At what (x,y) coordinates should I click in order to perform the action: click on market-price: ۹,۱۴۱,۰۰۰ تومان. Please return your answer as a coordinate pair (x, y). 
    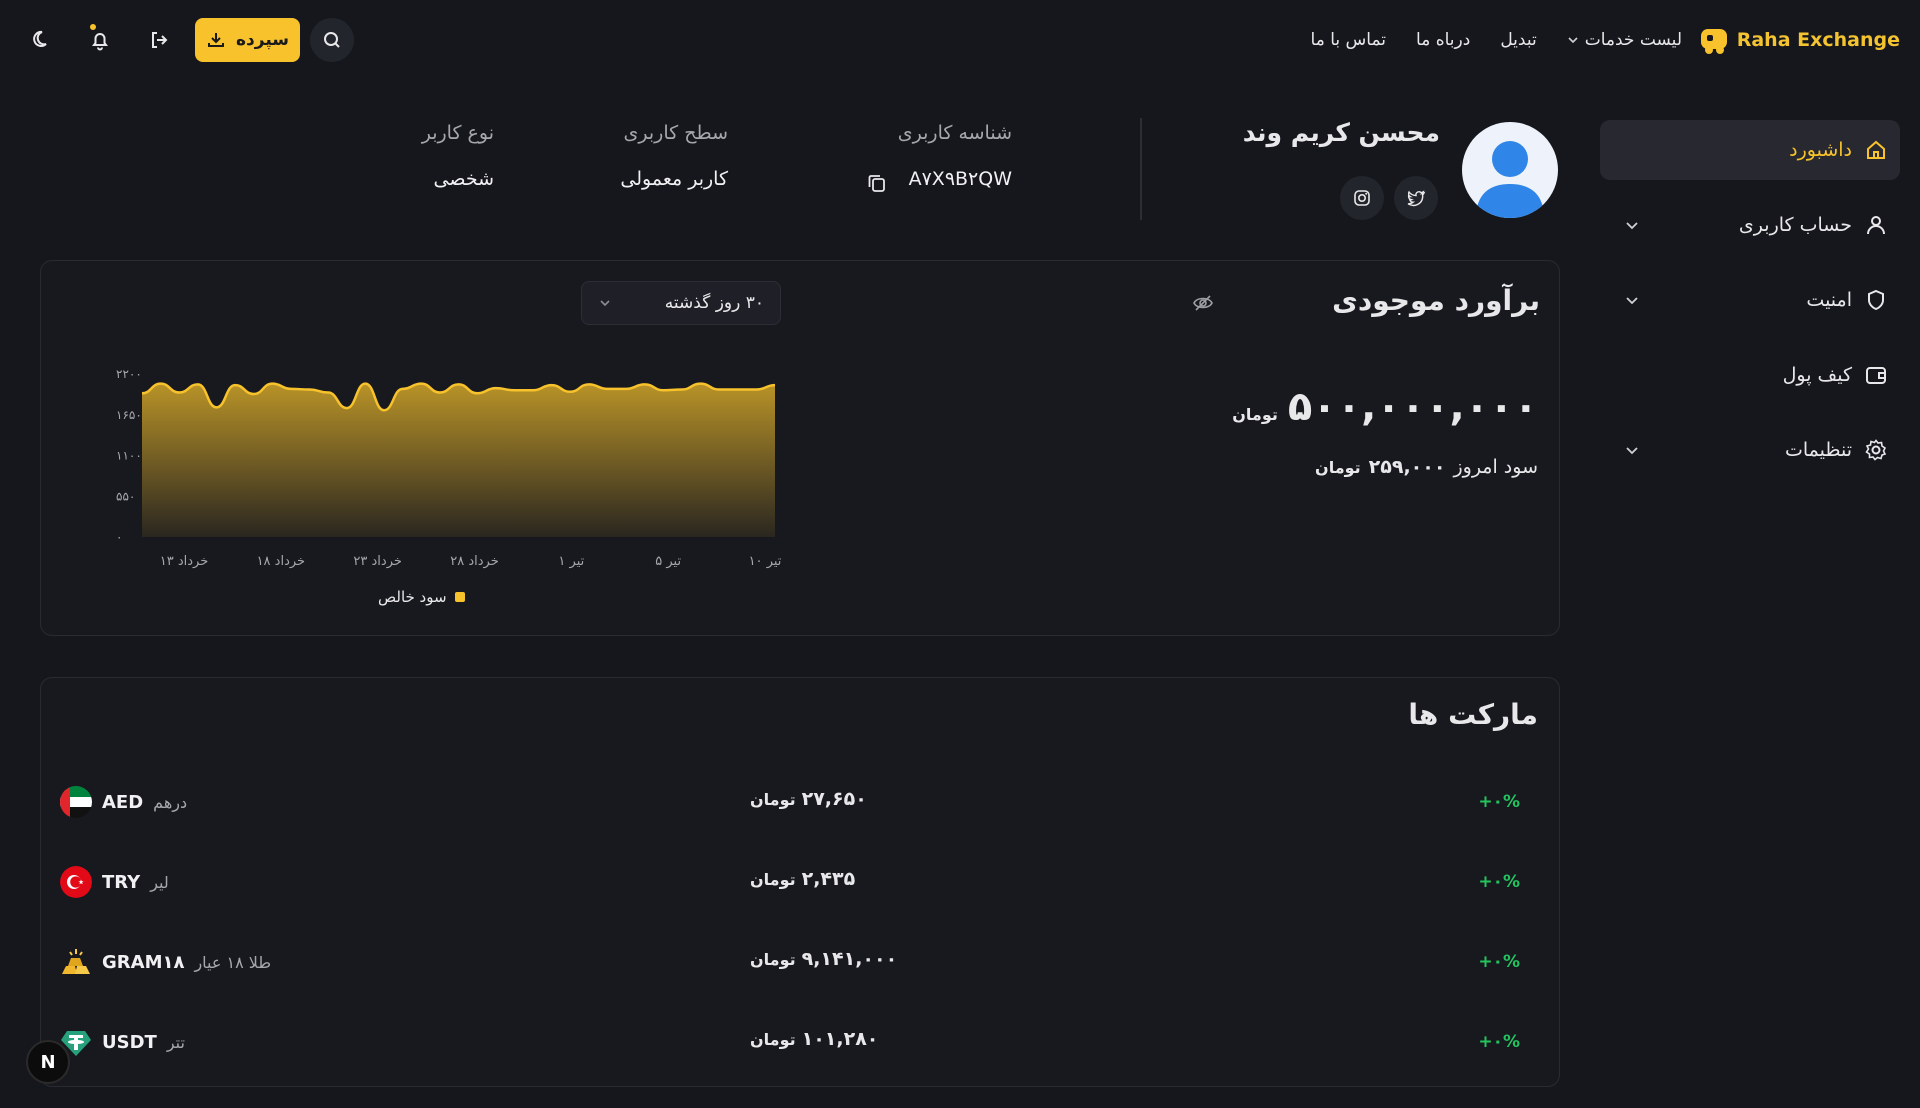
    Looking at the image, I should click on (823, 959).